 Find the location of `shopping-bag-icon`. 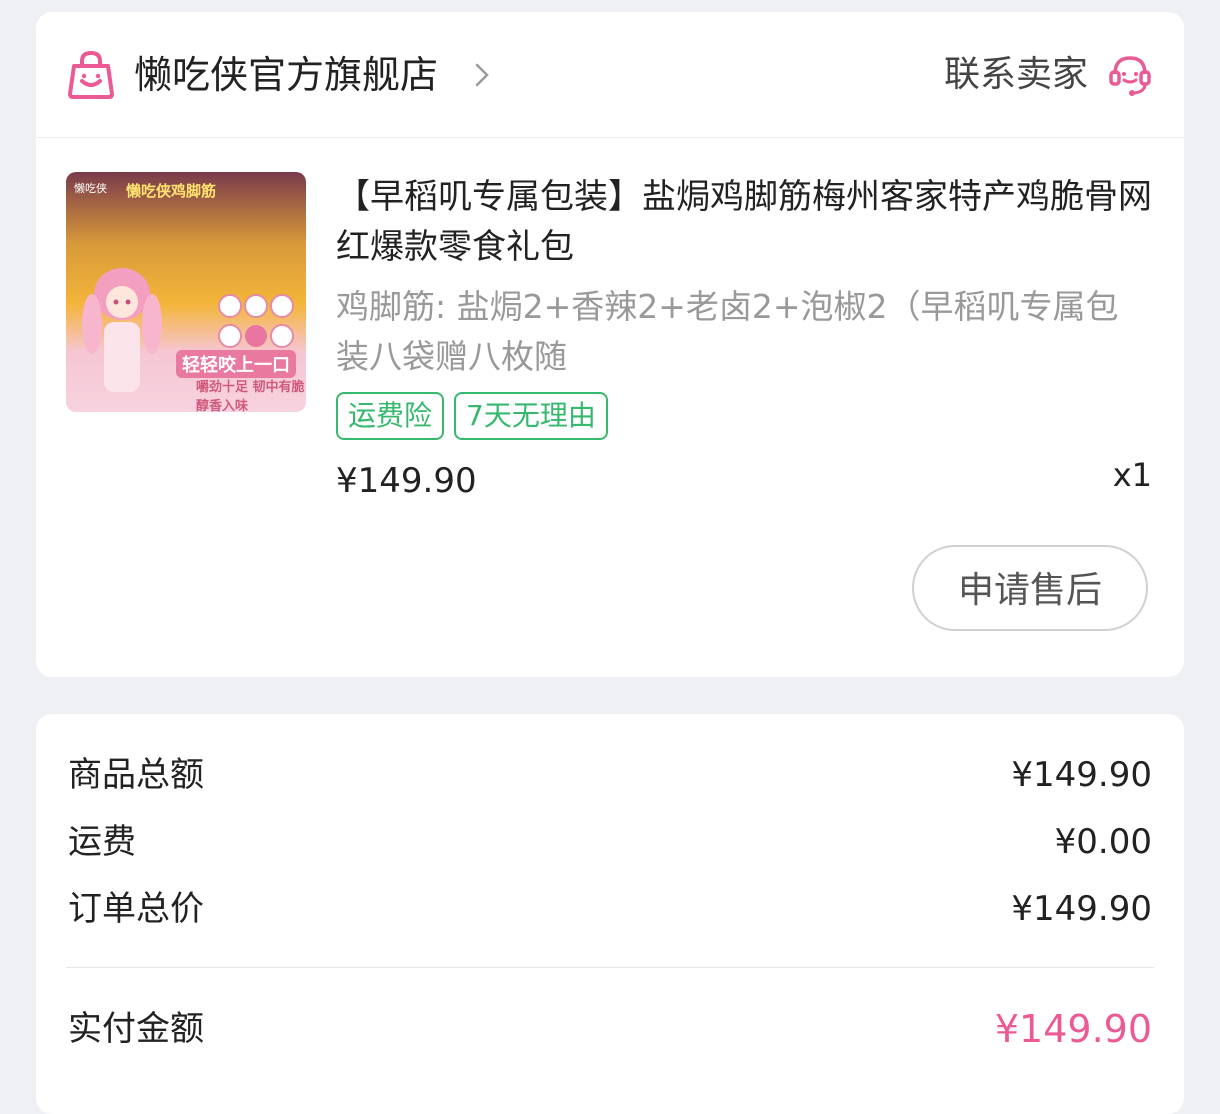

shopping-bag-icon is located at coordinates (91, 74).